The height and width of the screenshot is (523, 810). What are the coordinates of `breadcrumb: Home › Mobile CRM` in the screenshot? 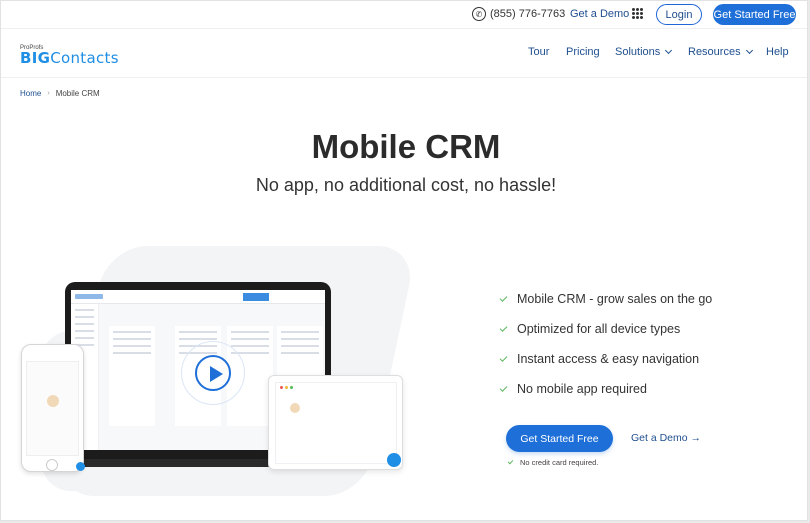 It's located at (60, 93).